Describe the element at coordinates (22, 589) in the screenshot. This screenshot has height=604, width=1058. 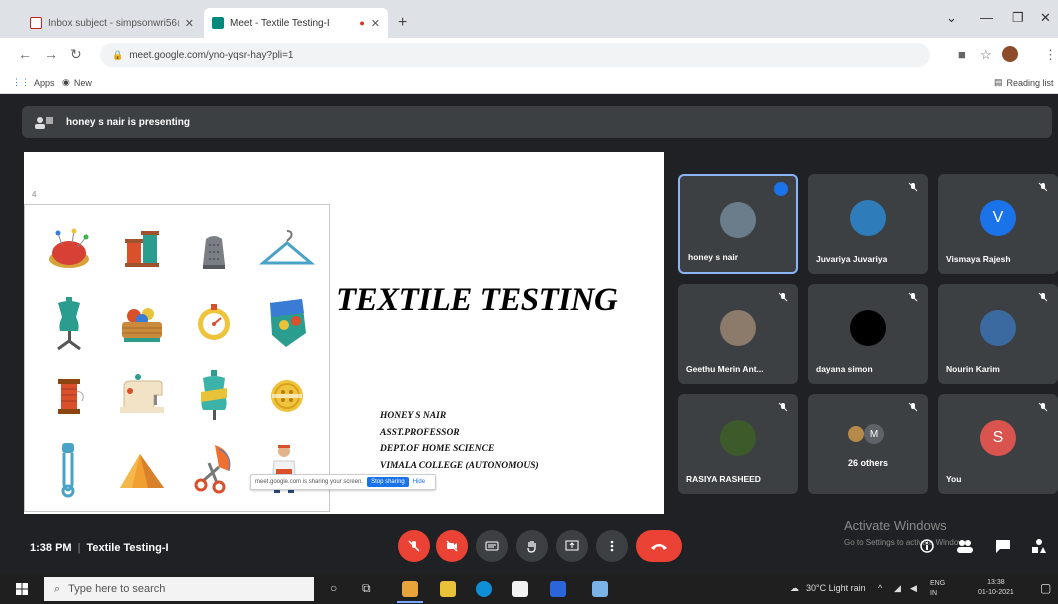
I see `windows-start-icon` at that location.